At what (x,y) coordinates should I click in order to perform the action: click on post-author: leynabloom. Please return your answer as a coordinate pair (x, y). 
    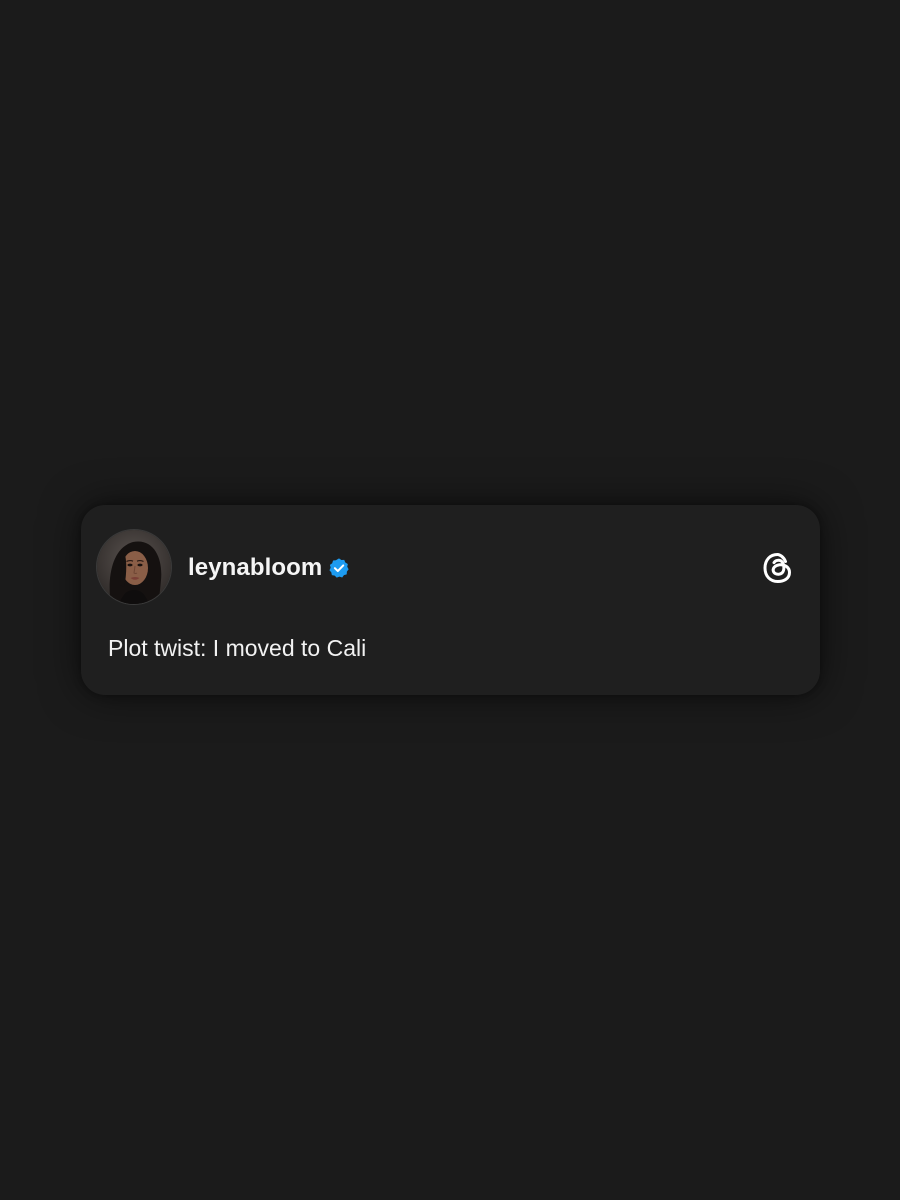
    Looking at the image, I should click on (269, 568).